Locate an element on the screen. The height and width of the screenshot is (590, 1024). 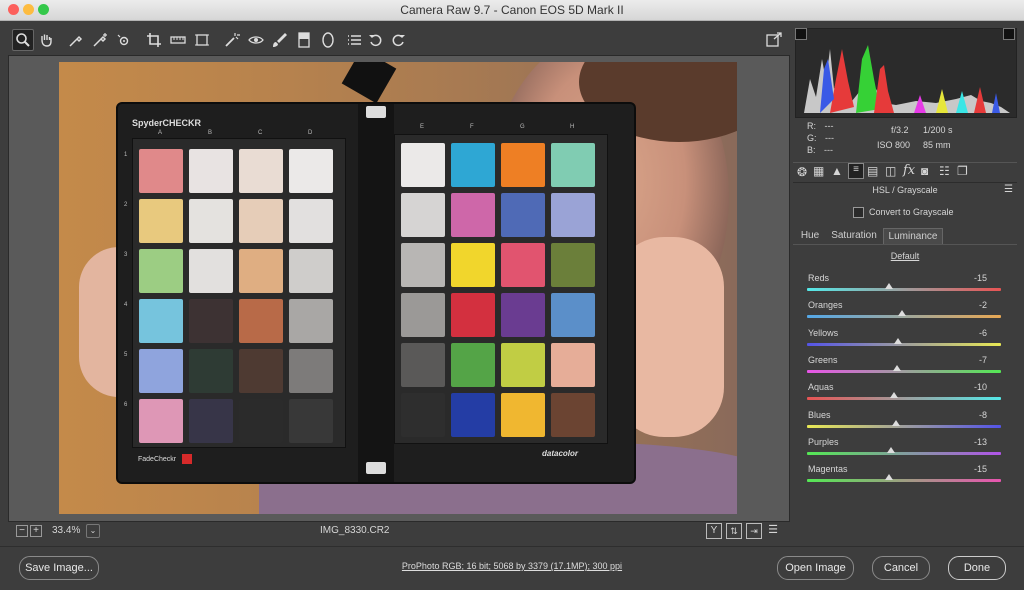
split-toning-panel-icon: ▤ is located at coordinates (872, 171).